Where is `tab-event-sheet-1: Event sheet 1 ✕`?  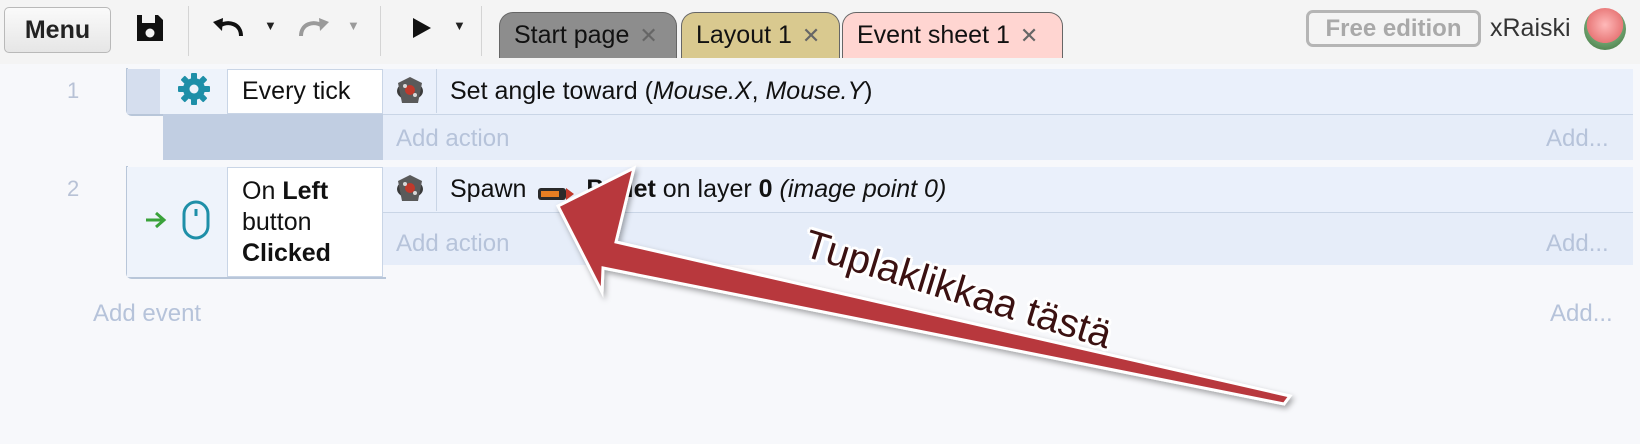 tab-event-sheet-1: Event sheet 1 ✕ is located at coordinates (952, 35).